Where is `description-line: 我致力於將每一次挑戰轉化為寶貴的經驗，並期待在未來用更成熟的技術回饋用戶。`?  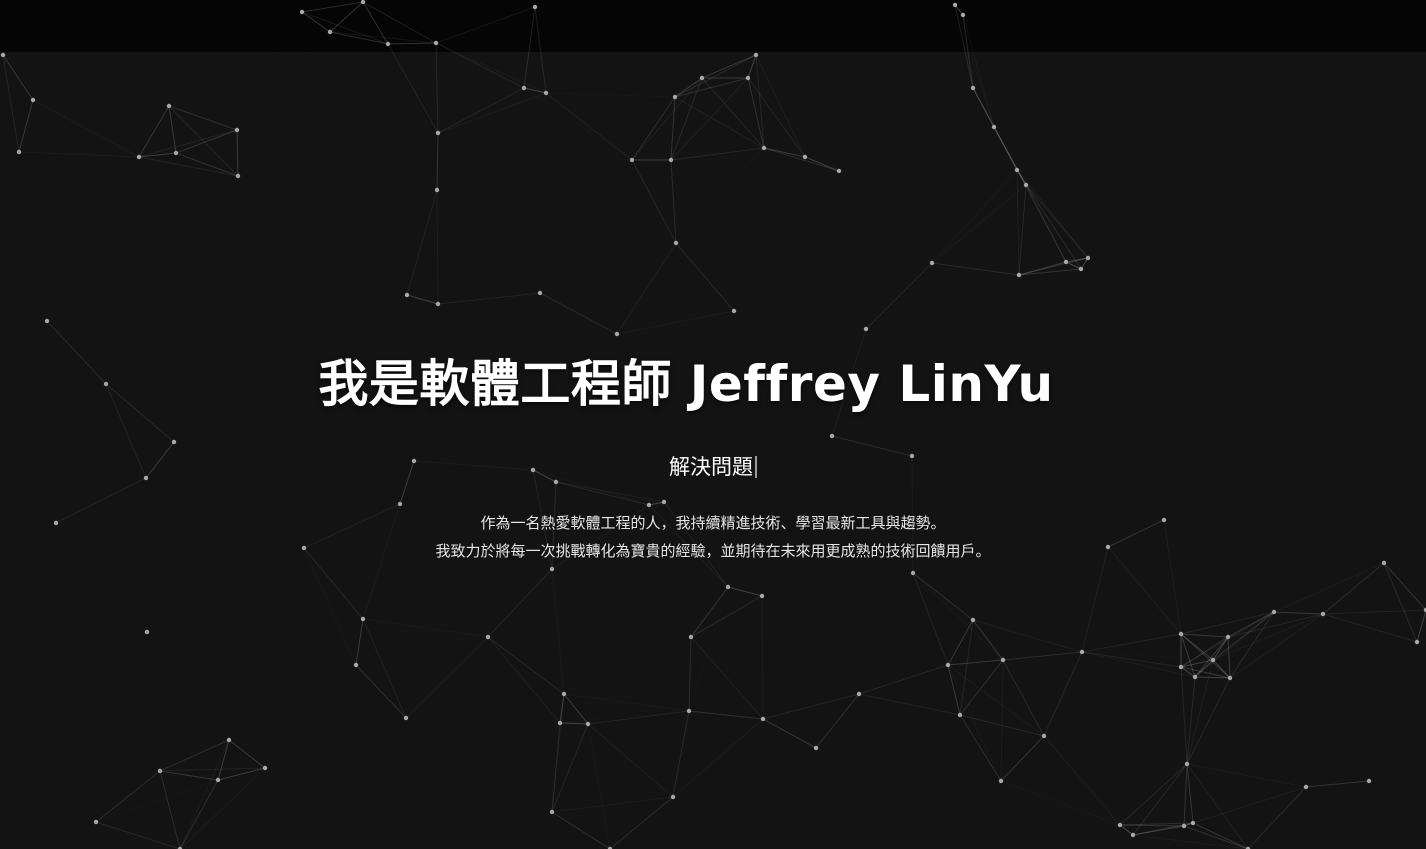 description-line: 我致力於將每一次挑戰轉化為寶貴的經驗，並期待在未來用更成熟的技術回饋用戶。 is located at coordinates (713, 551).